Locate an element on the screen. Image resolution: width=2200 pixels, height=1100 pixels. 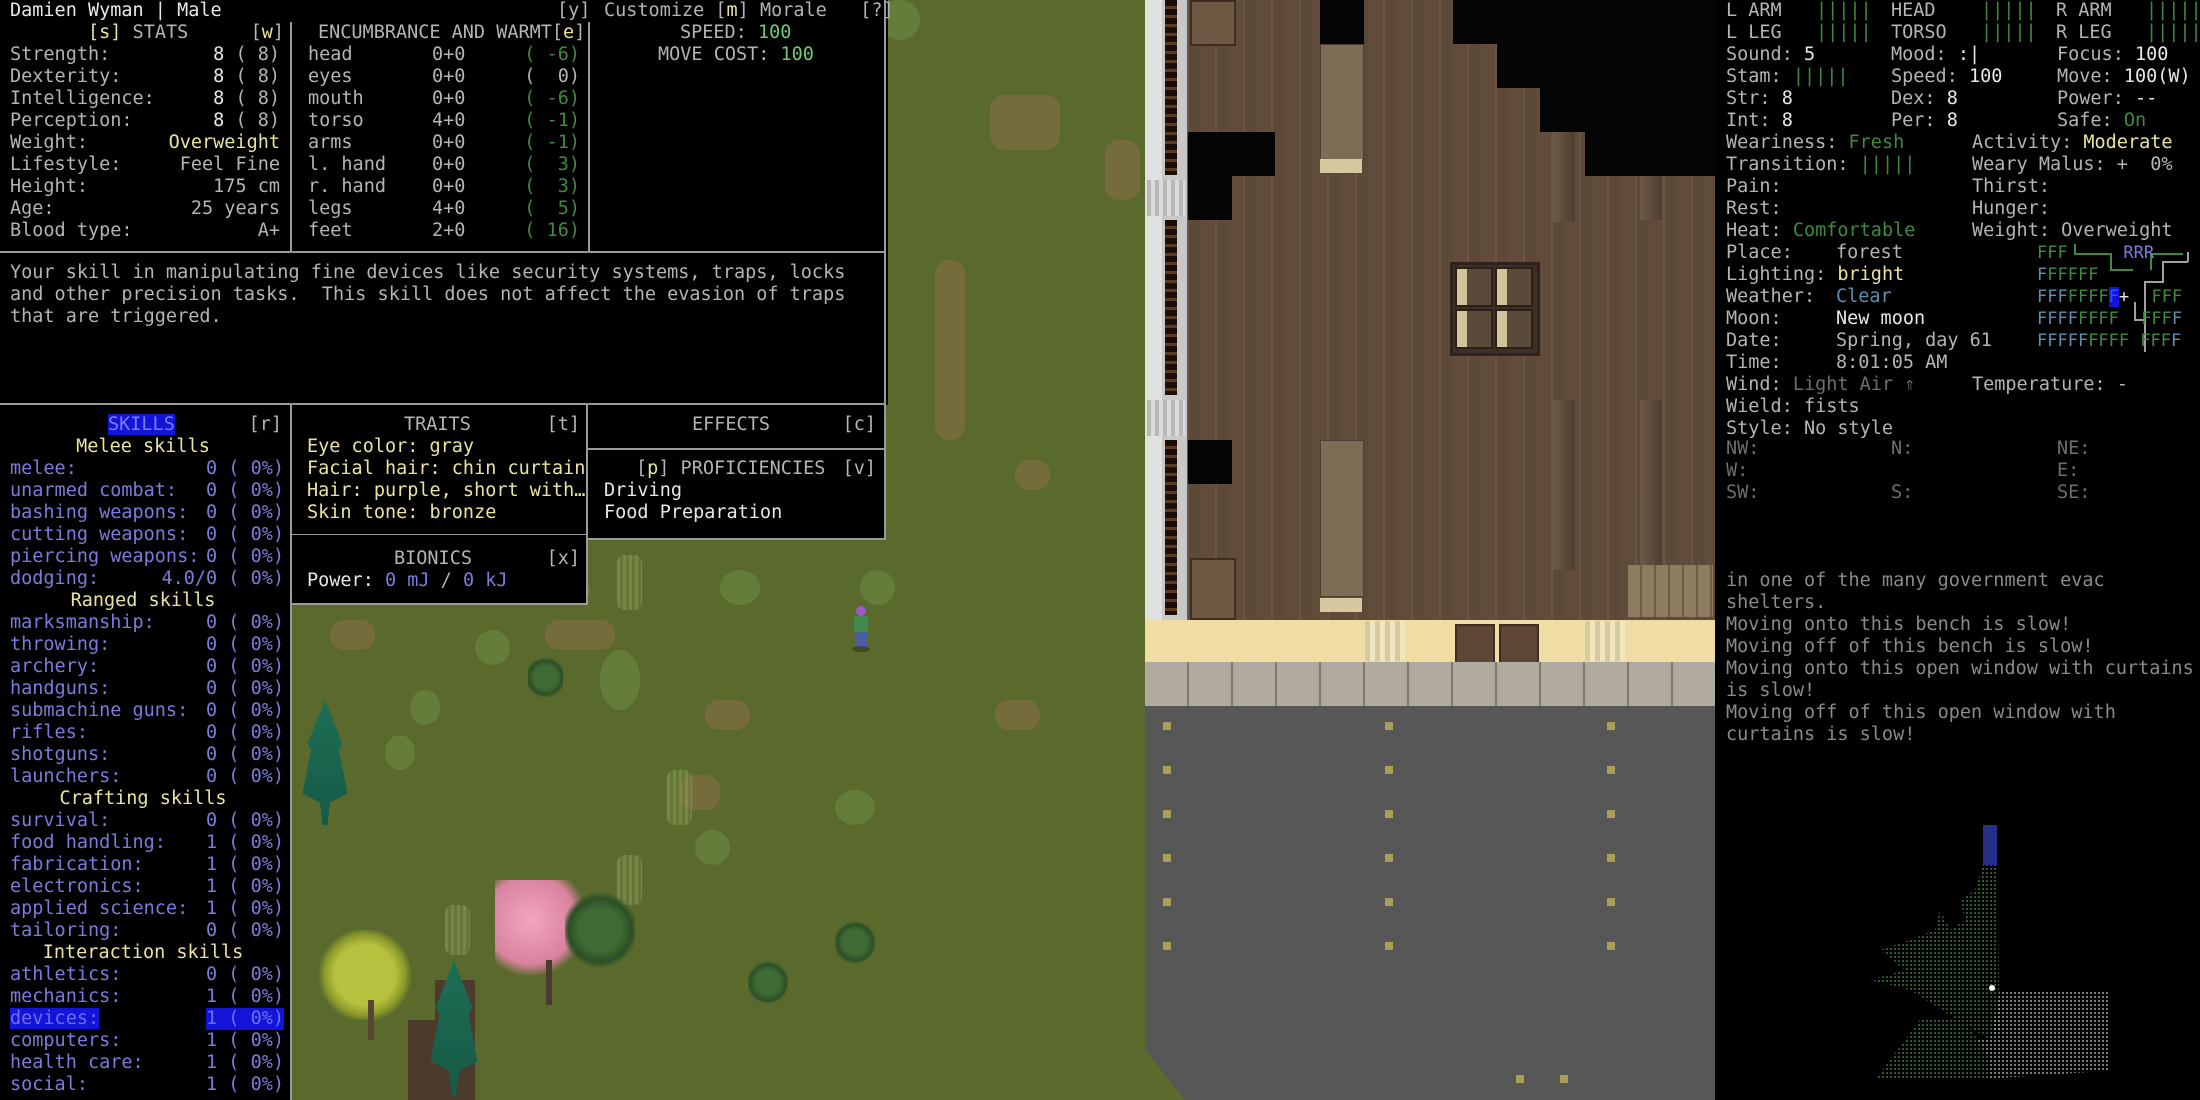
dirt-patch is located at coordinates (580, 635).